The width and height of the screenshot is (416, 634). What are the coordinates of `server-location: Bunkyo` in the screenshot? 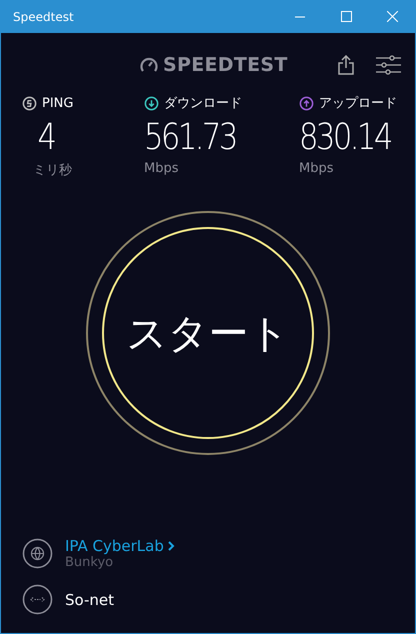 It's located at (89, 562).